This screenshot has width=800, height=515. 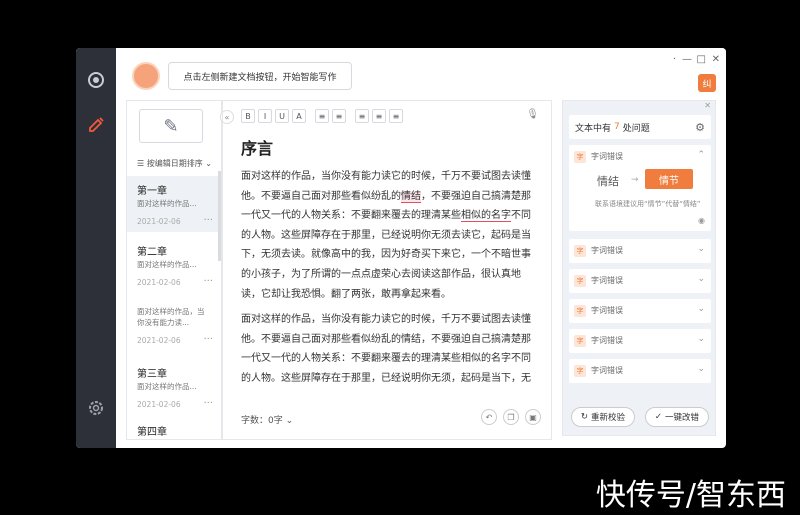 I want to click on suggestion-button: 情节, so click(x=669, y=179).